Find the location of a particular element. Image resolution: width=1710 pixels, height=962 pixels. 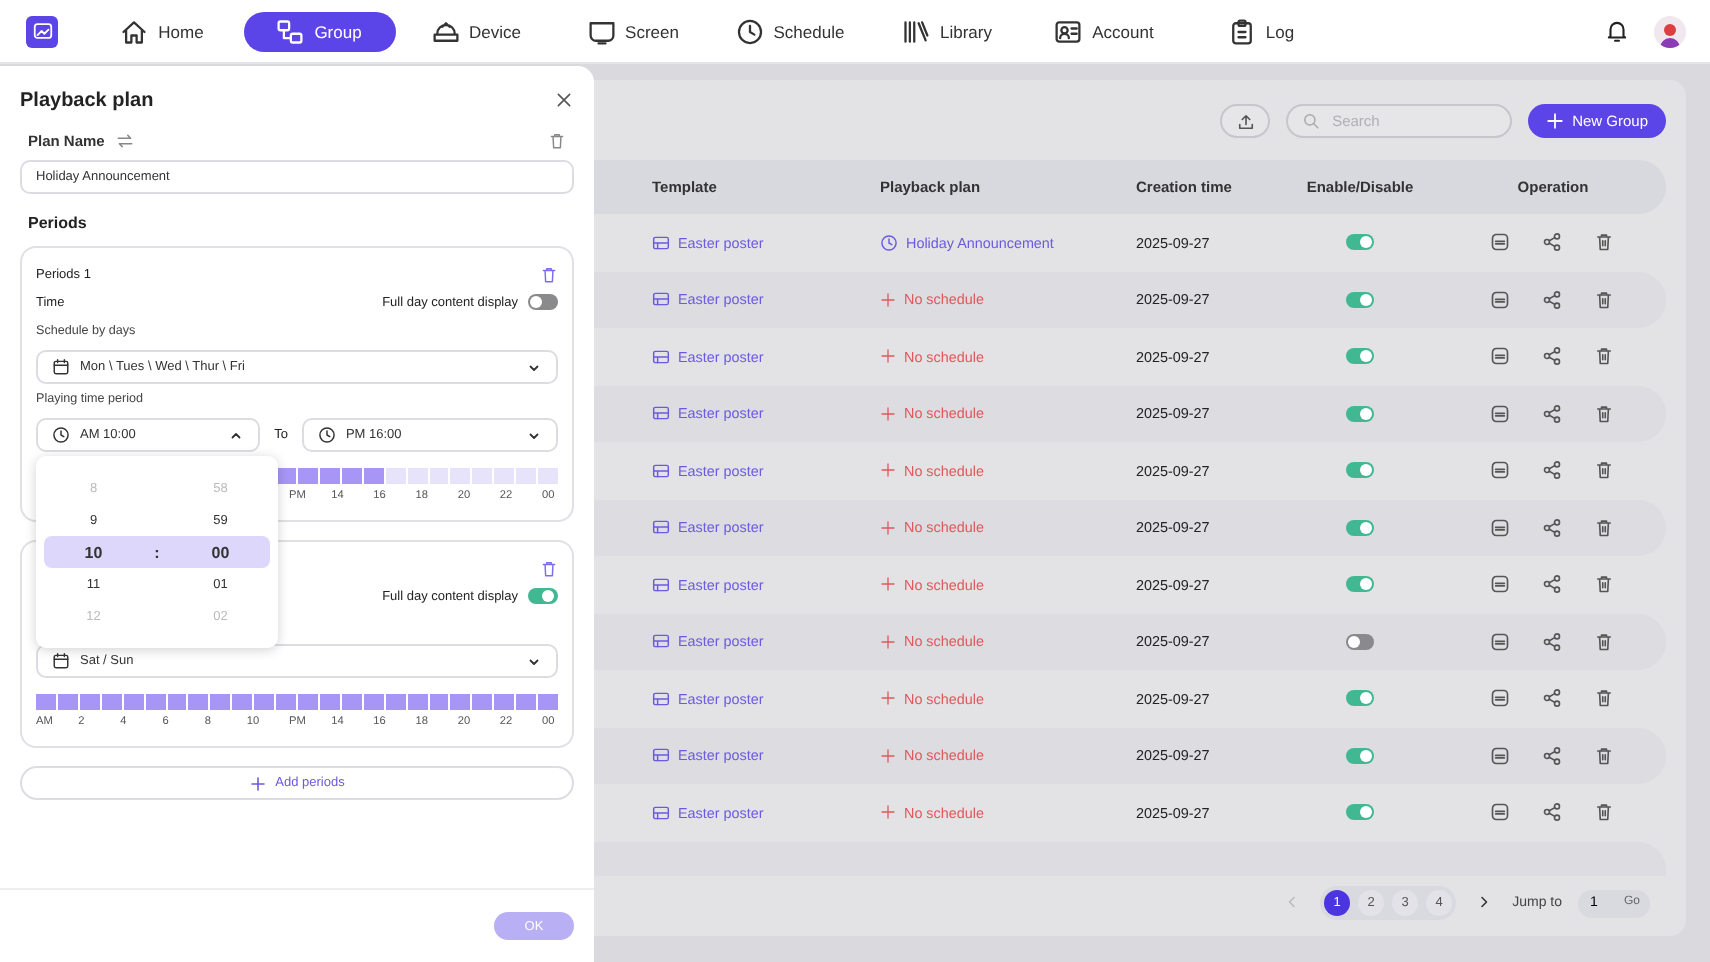

nav-tab: Schedule is located at coordinates (790, 31).